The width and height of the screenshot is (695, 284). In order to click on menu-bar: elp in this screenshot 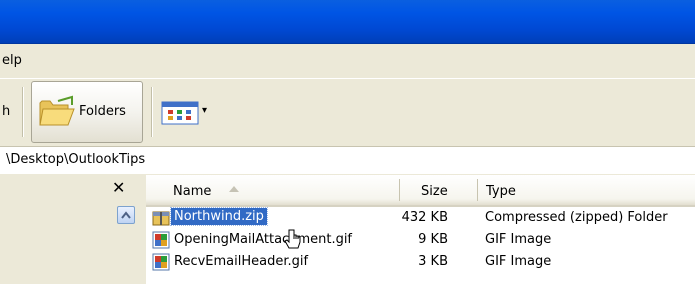, I will do `click(347, 61)`.